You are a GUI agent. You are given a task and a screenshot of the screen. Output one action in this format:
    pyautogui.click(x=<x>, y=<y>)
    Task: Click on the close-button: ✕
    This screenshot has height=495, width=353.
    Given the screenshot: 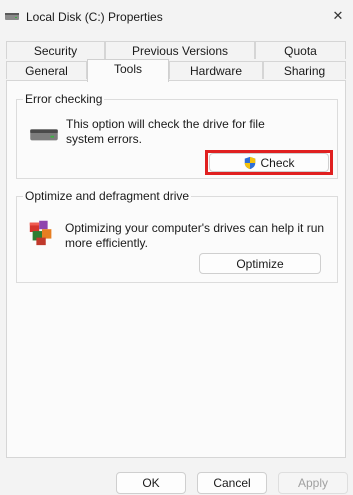 What is the action you would take?
    pyautogui.click(x=338, y=16)
    